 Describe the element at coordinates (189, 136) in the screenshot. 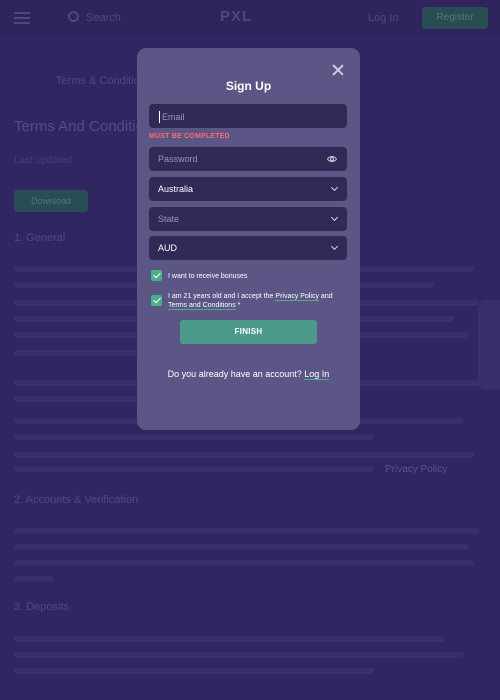

I see `email-error-message: MUST BE COMPLETED` at that location.